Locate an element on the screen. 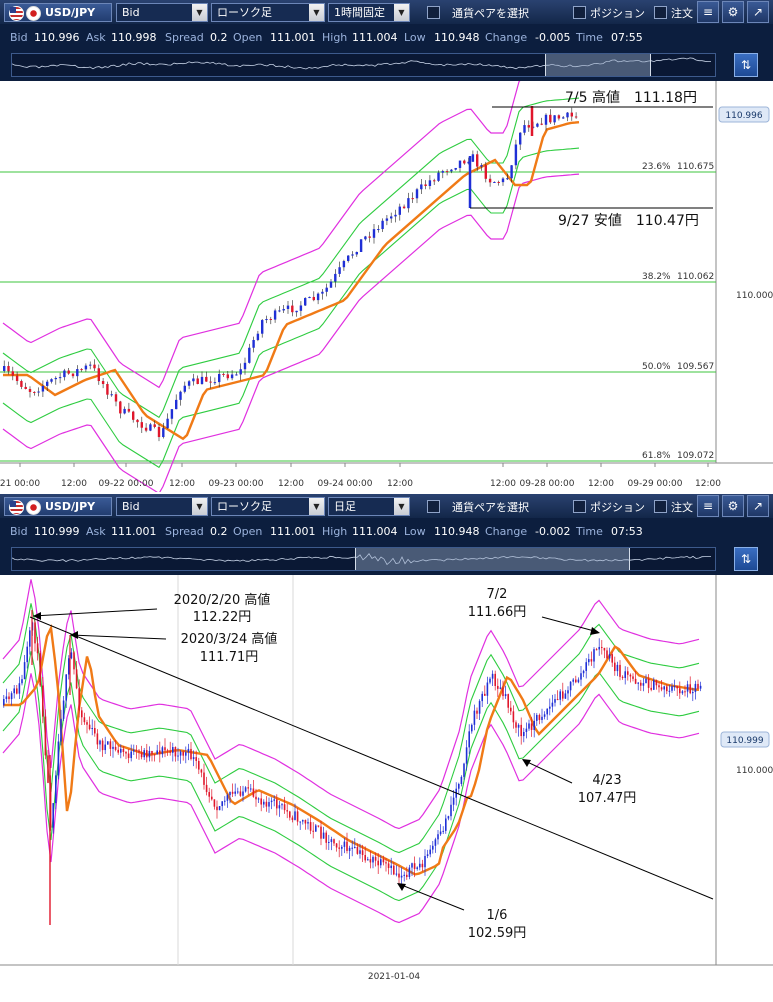 This screenshot has height=1002, width=773. spread-label: Spread is located at coordinates (184, 37).